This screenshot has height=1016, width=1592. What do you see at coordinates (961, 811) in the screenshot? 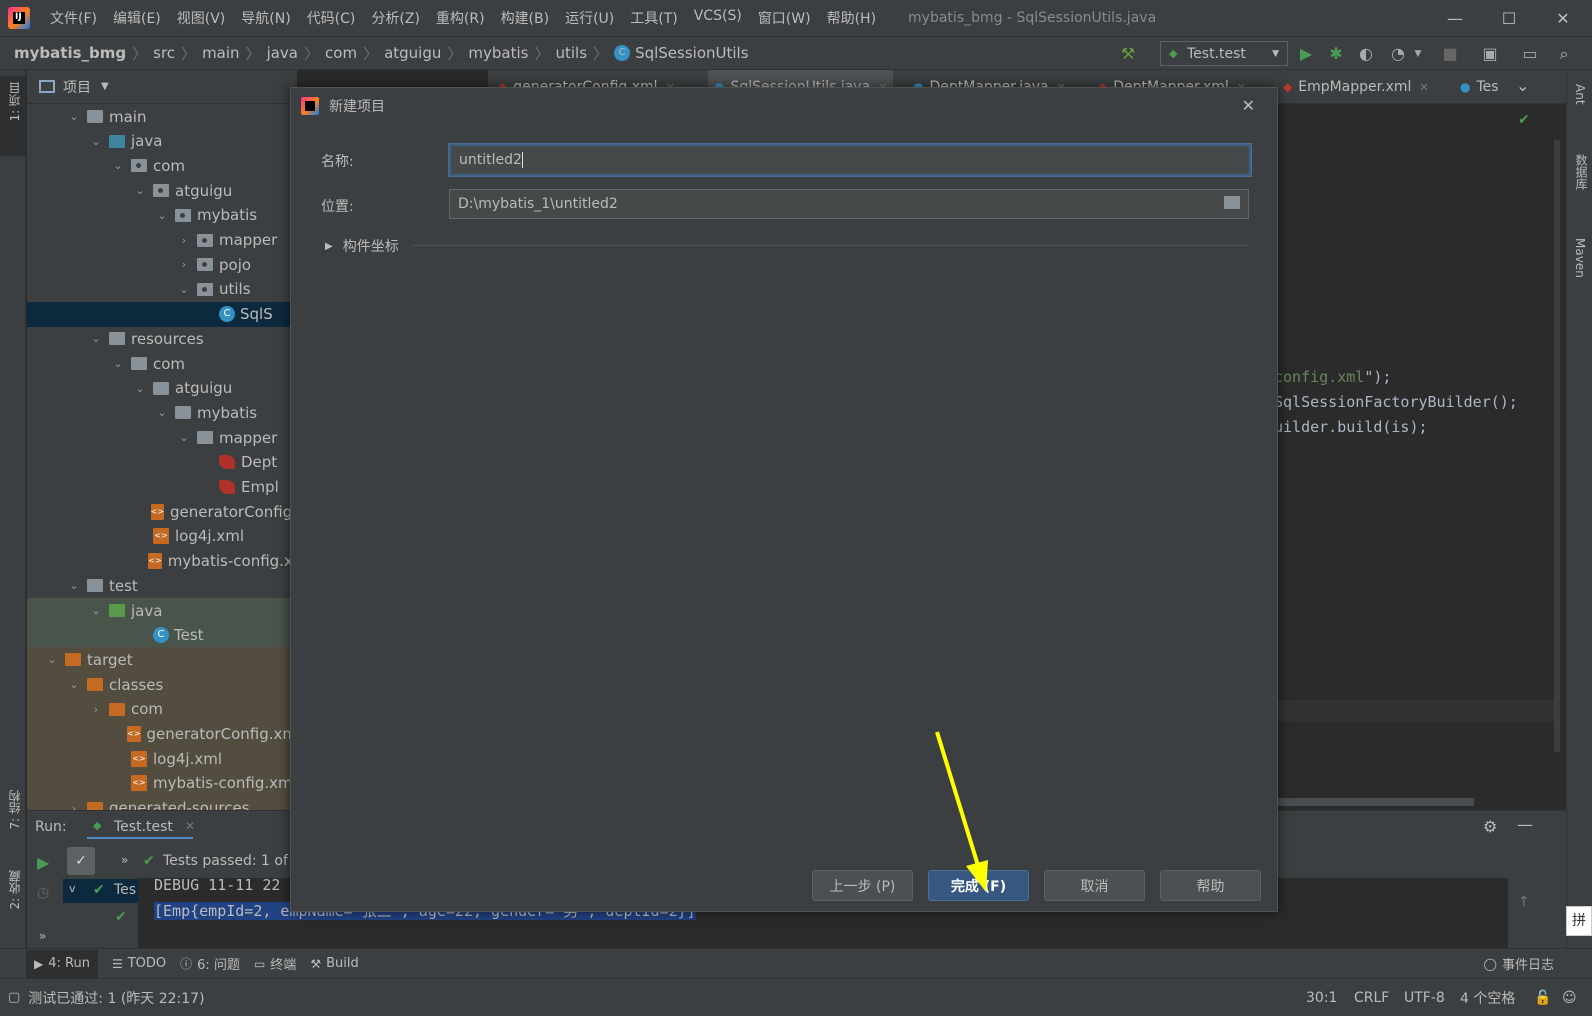
I see `annotation-arrow-icon` at bounding box center [961, 811].